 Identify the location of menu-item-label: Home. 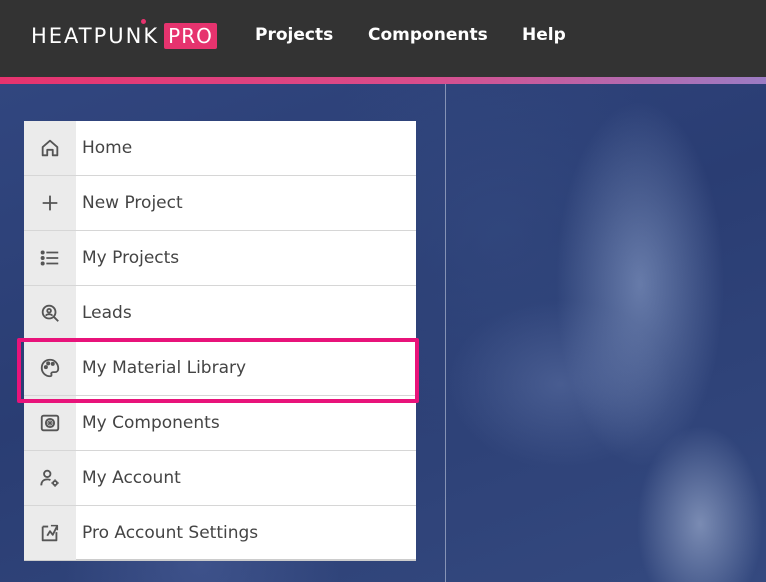
(107, 148).